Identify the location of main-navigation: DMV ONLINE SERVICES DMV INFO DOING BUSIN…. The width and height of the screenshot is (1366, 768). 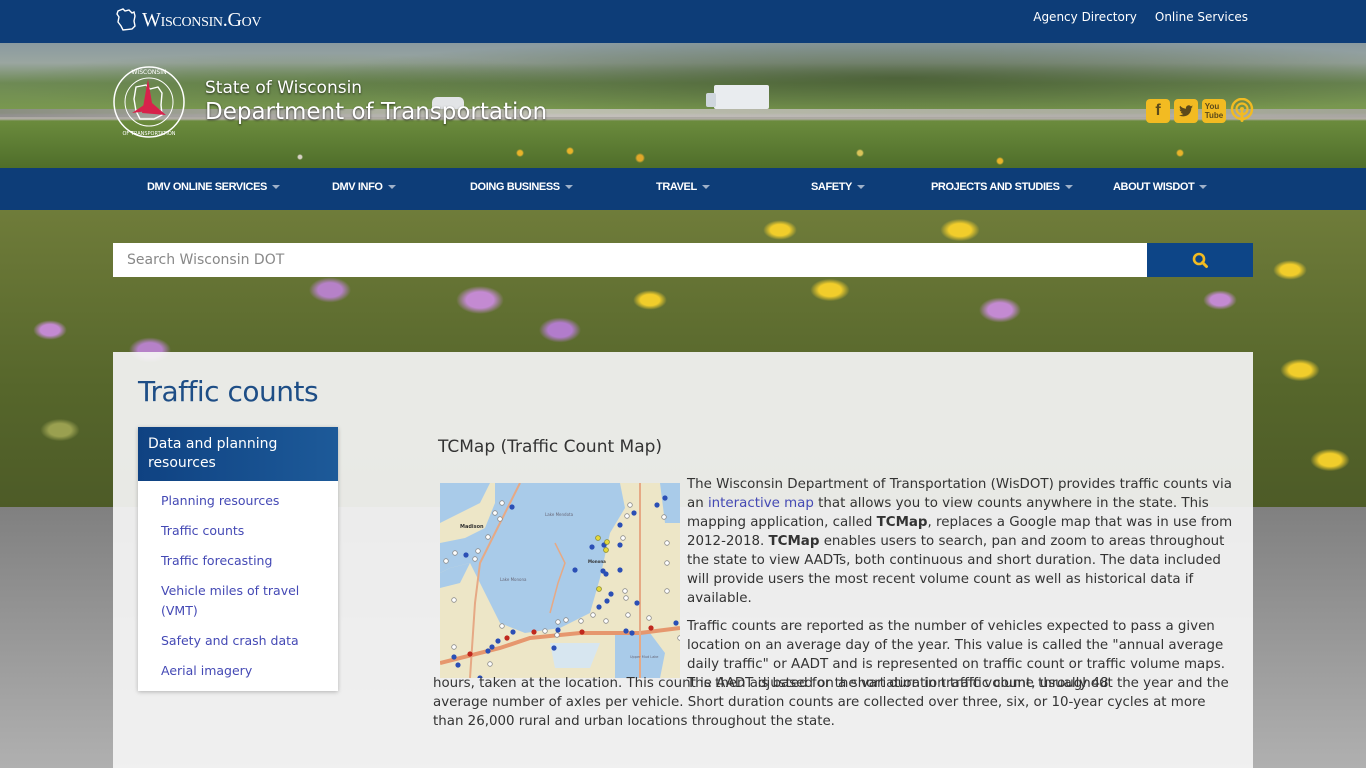
(683, 189).